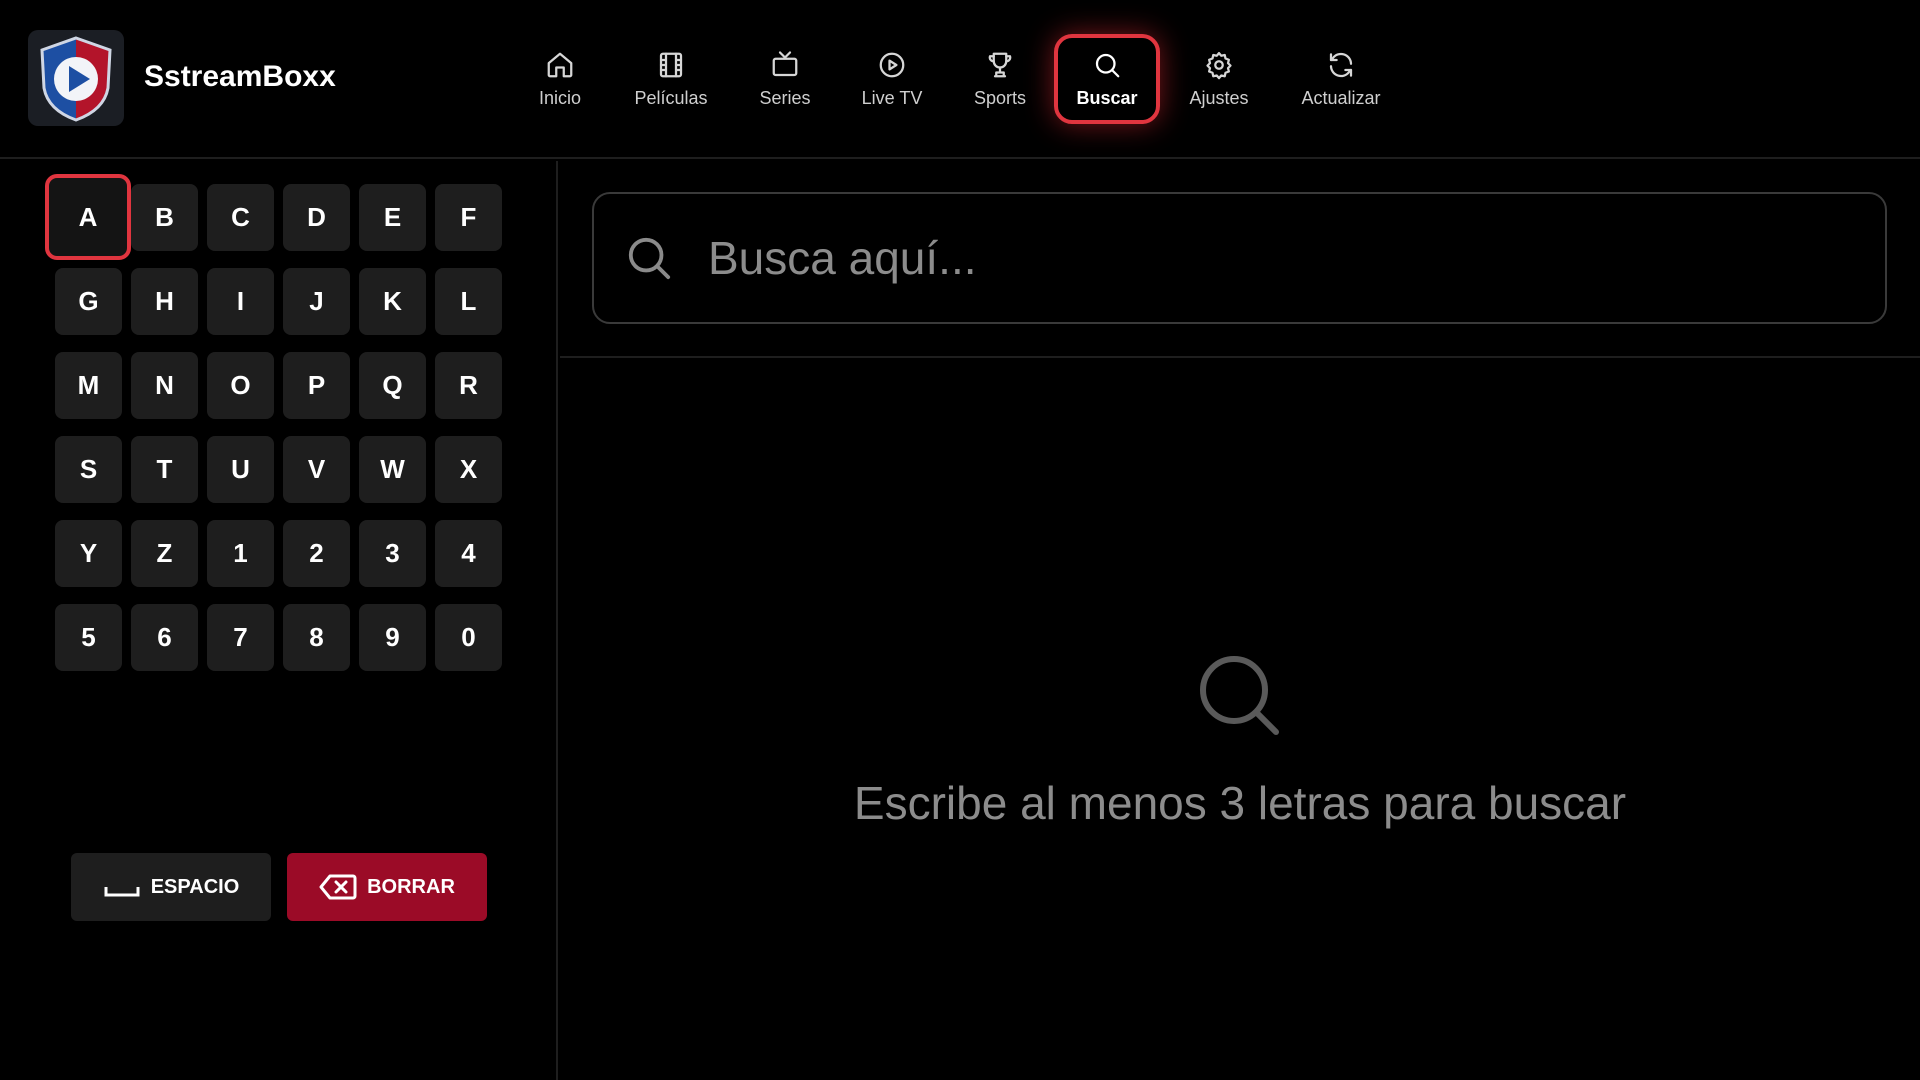 The height and width of the screenshot is (1080, 1920). I want to click on trophy-icon, so click(1000, 64).